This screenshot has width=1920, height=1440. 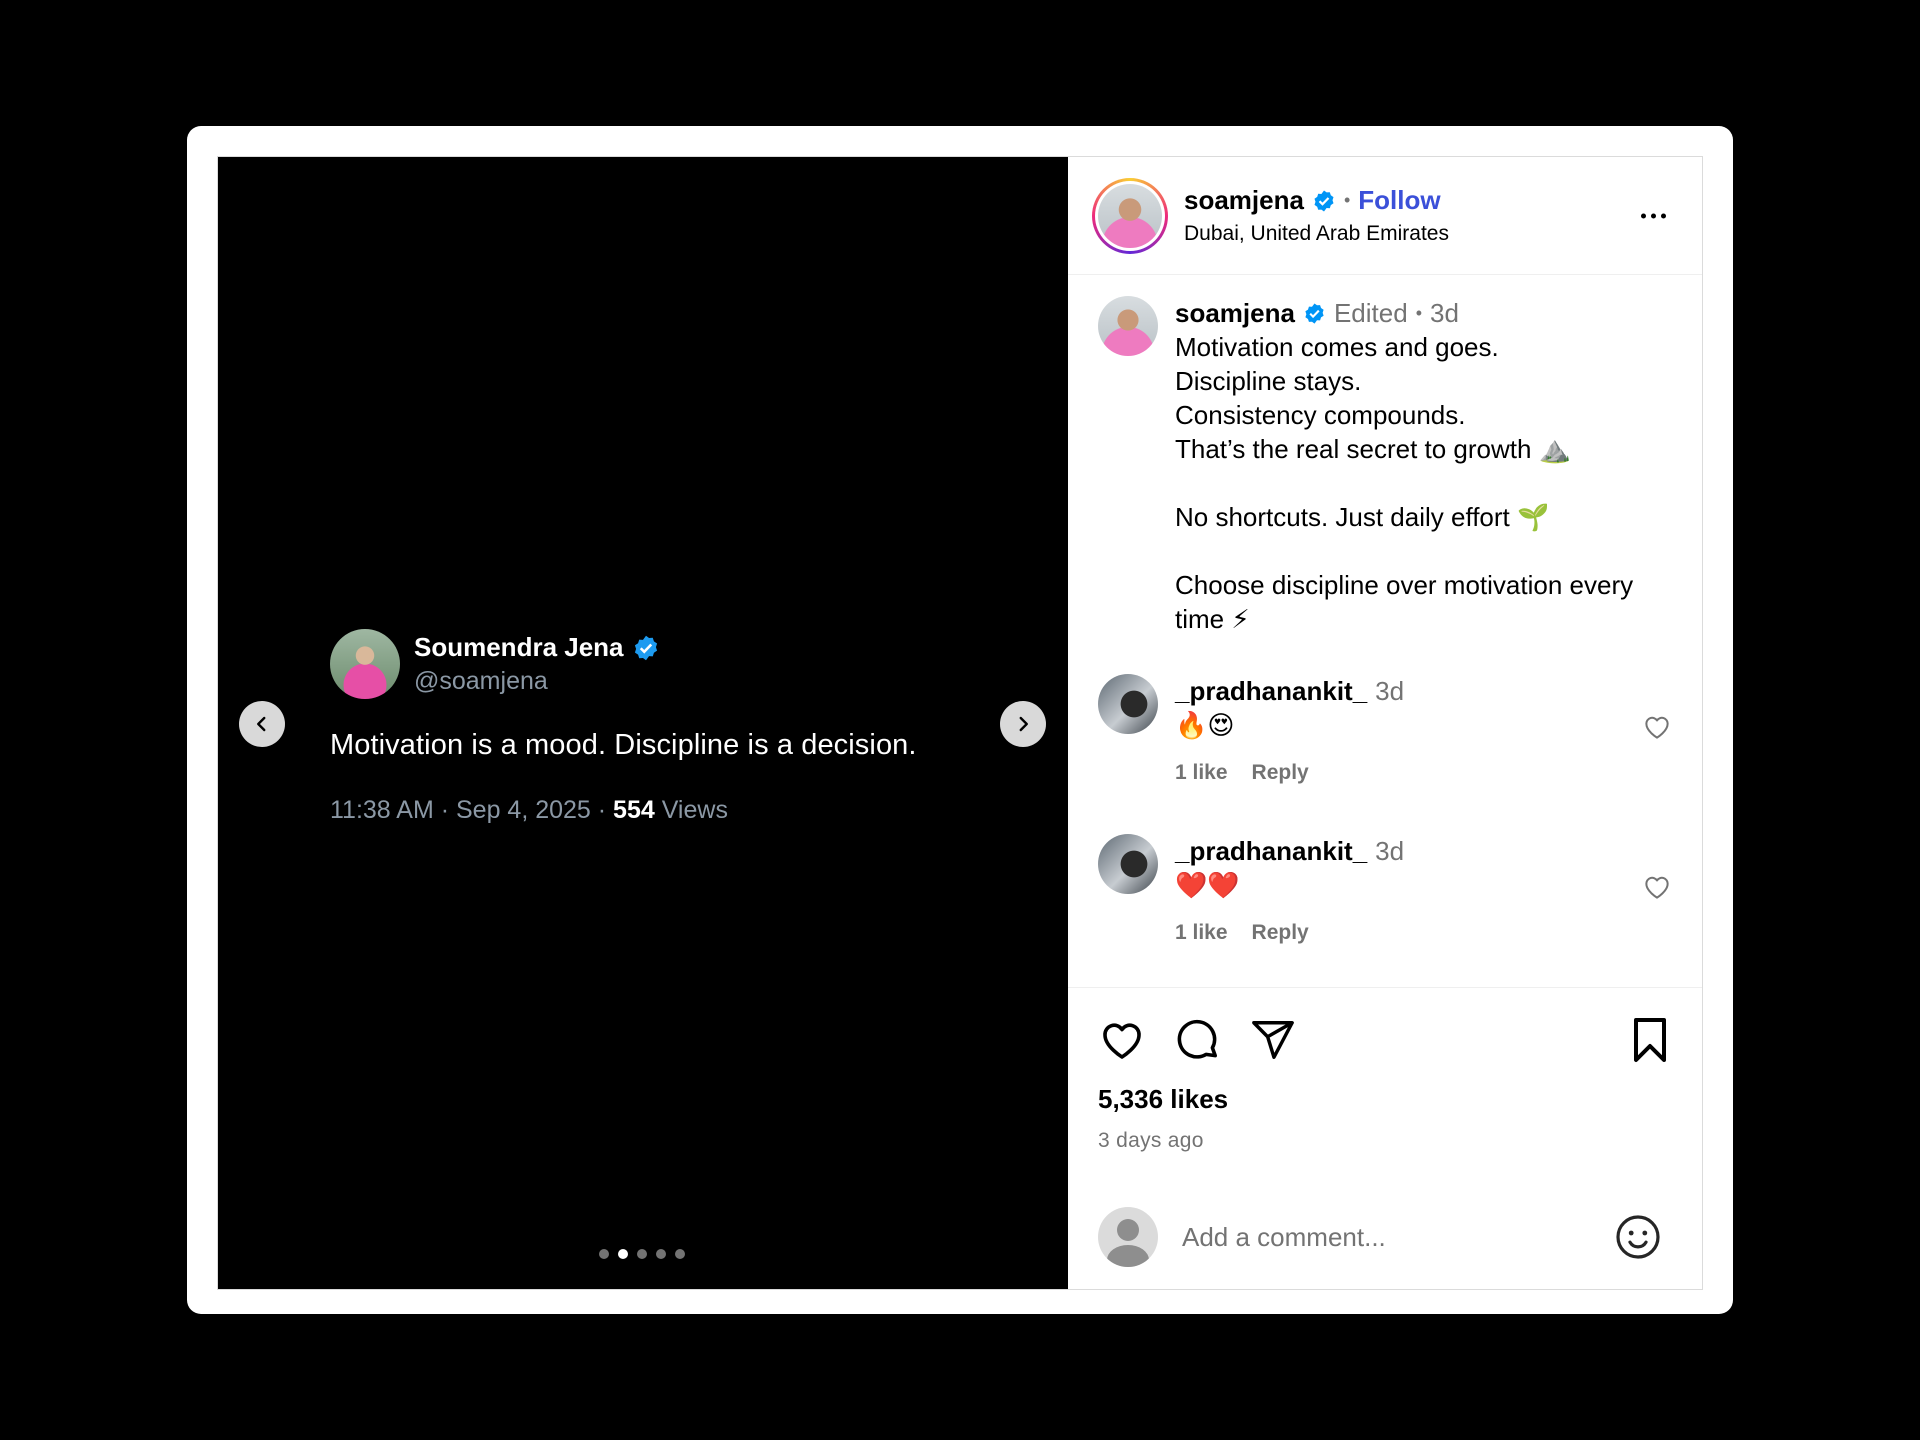 I want to click on chevron-right-icon, so click(x=1023, y=724).